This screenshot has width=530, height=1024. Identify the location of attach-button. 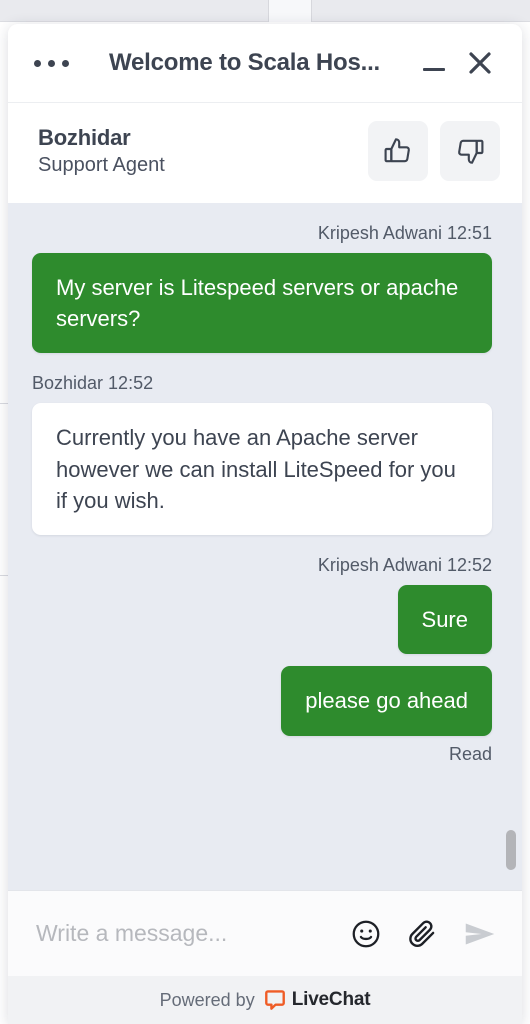
(423, 934).